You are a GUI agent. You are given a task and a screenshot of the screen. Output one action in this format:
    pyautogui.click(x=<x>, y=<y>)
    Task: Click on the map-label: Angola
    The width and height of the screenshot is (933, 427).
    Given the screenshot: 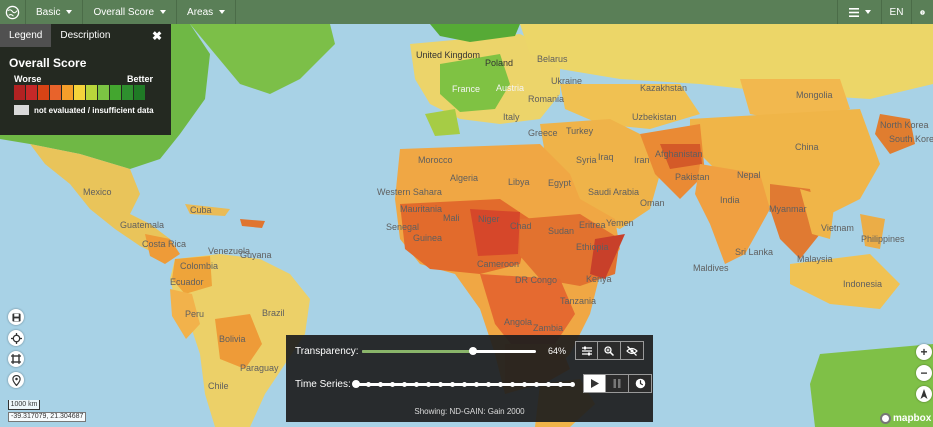 What is the action you would take?
    pyautogui.click(x=518, y=322)
    